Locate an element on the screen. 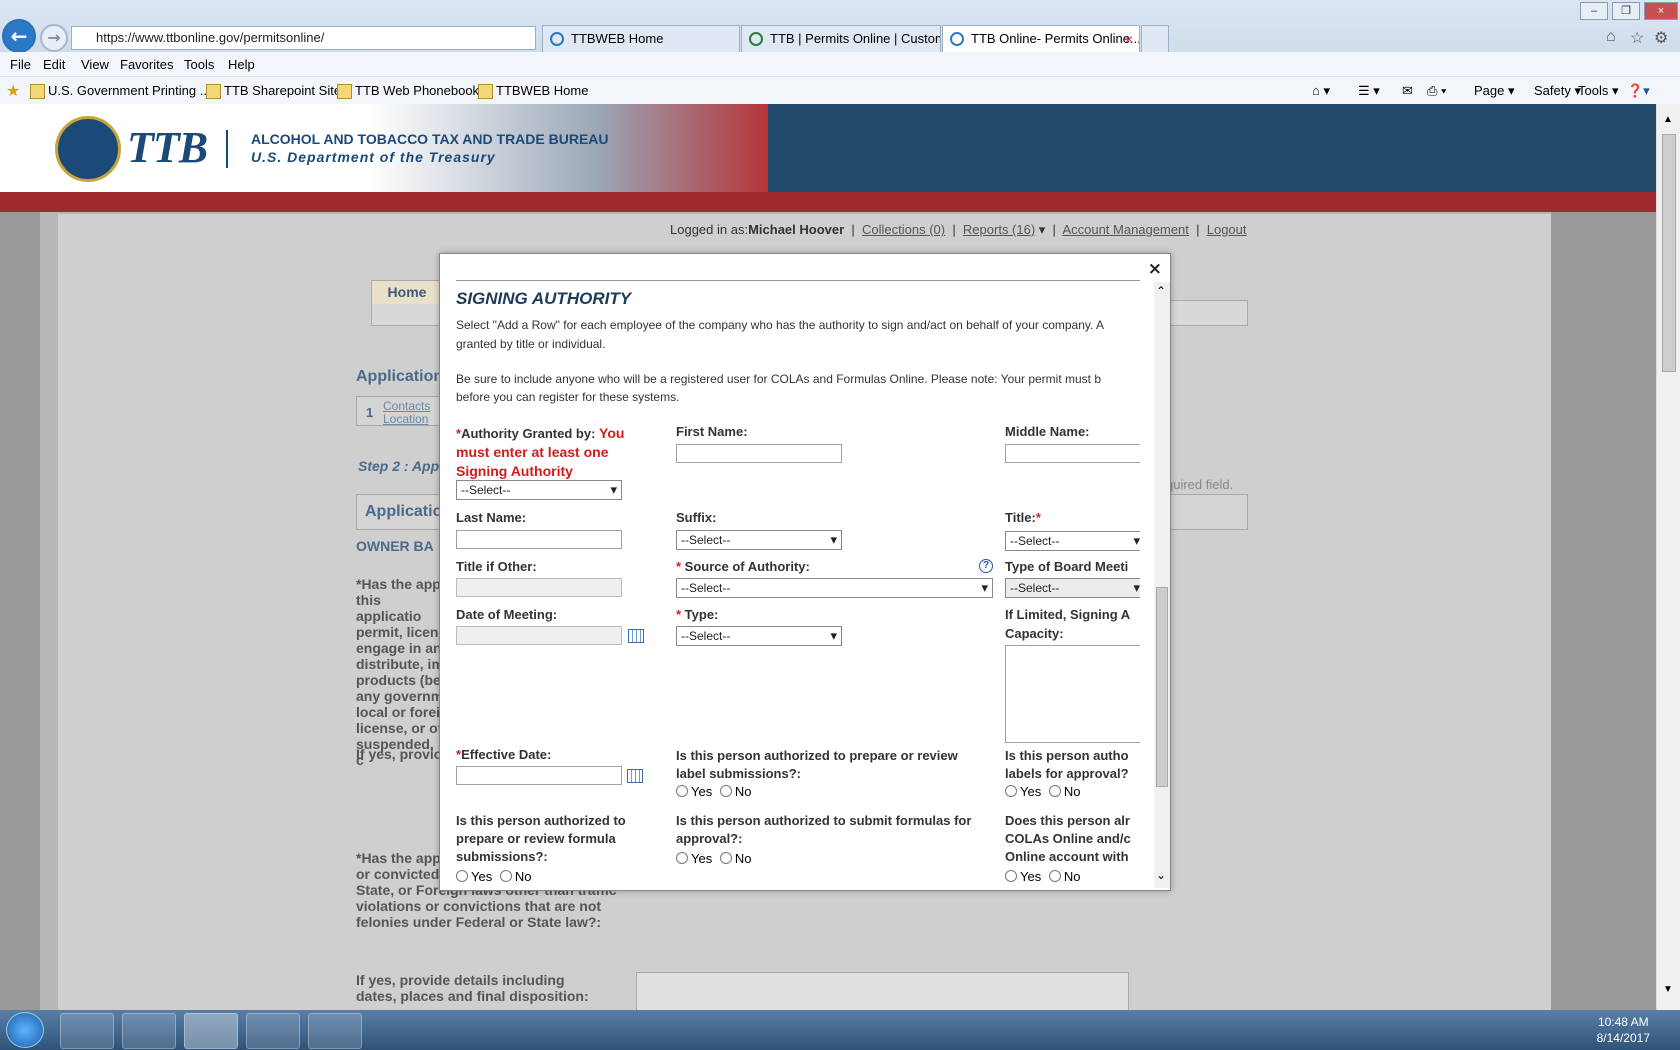 This screenshot has width=1680, height=1050. dialog-scroll-up-icon: ⌃ is located at coordinates (1161, 291).